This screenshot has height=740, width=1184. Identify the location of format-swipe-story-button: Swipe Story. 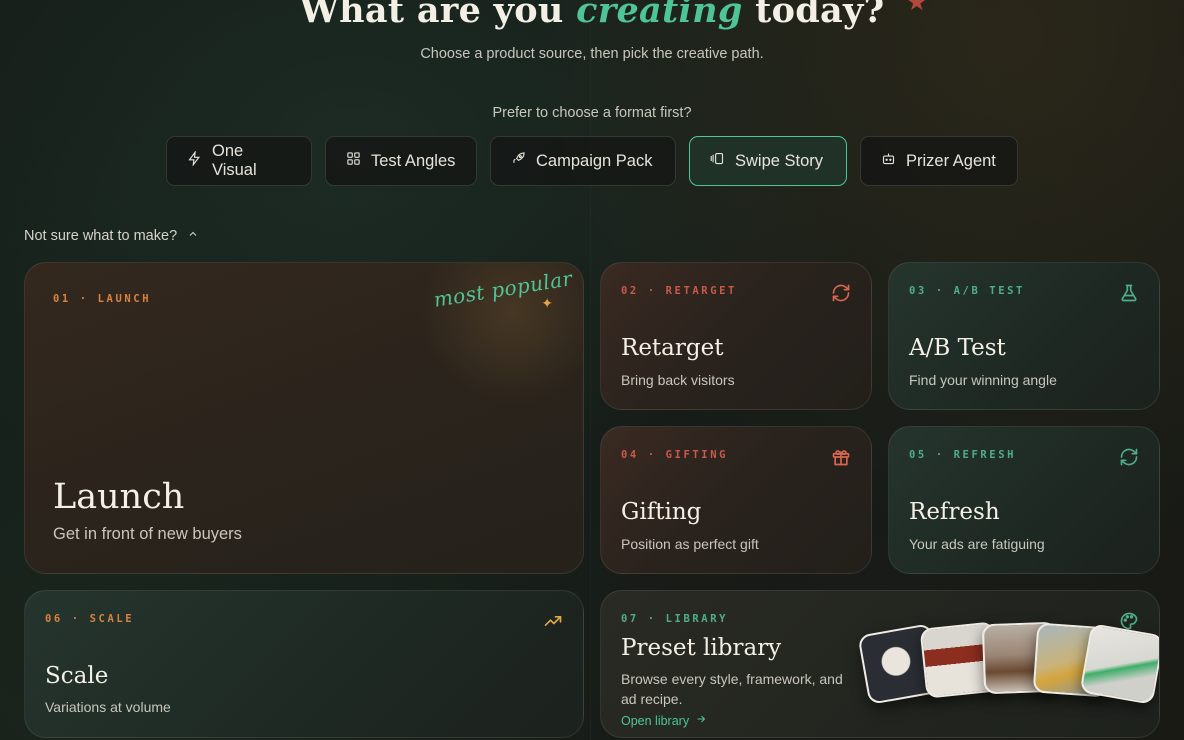
(768, 161).